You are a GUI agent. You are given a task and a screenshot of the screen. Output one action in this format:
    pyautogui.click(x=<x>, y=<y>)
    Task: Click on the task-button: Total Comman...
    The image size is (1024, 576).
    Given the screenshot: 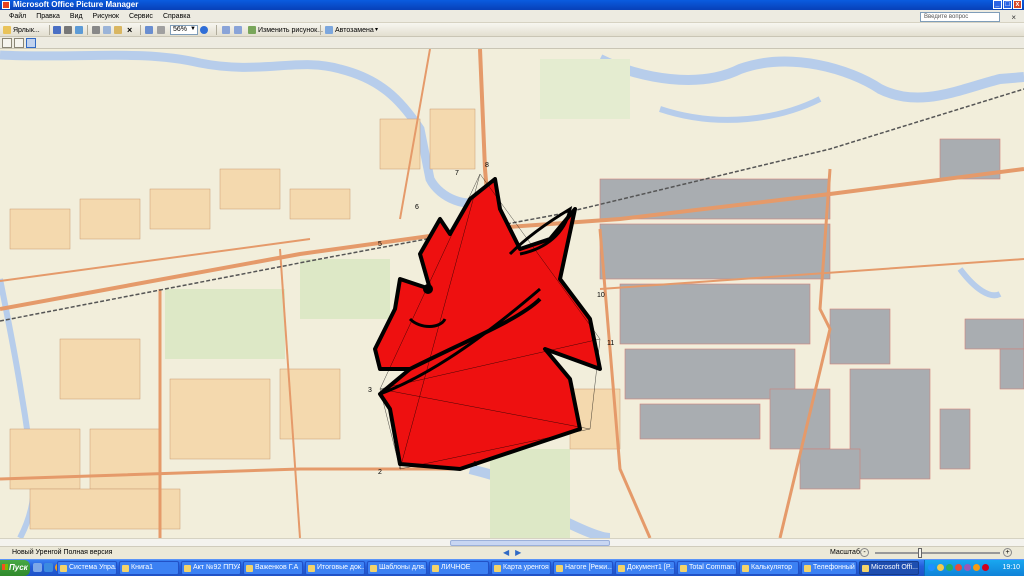 What is the action you would take?
    pyautogui.click(x=707, y=568)
    